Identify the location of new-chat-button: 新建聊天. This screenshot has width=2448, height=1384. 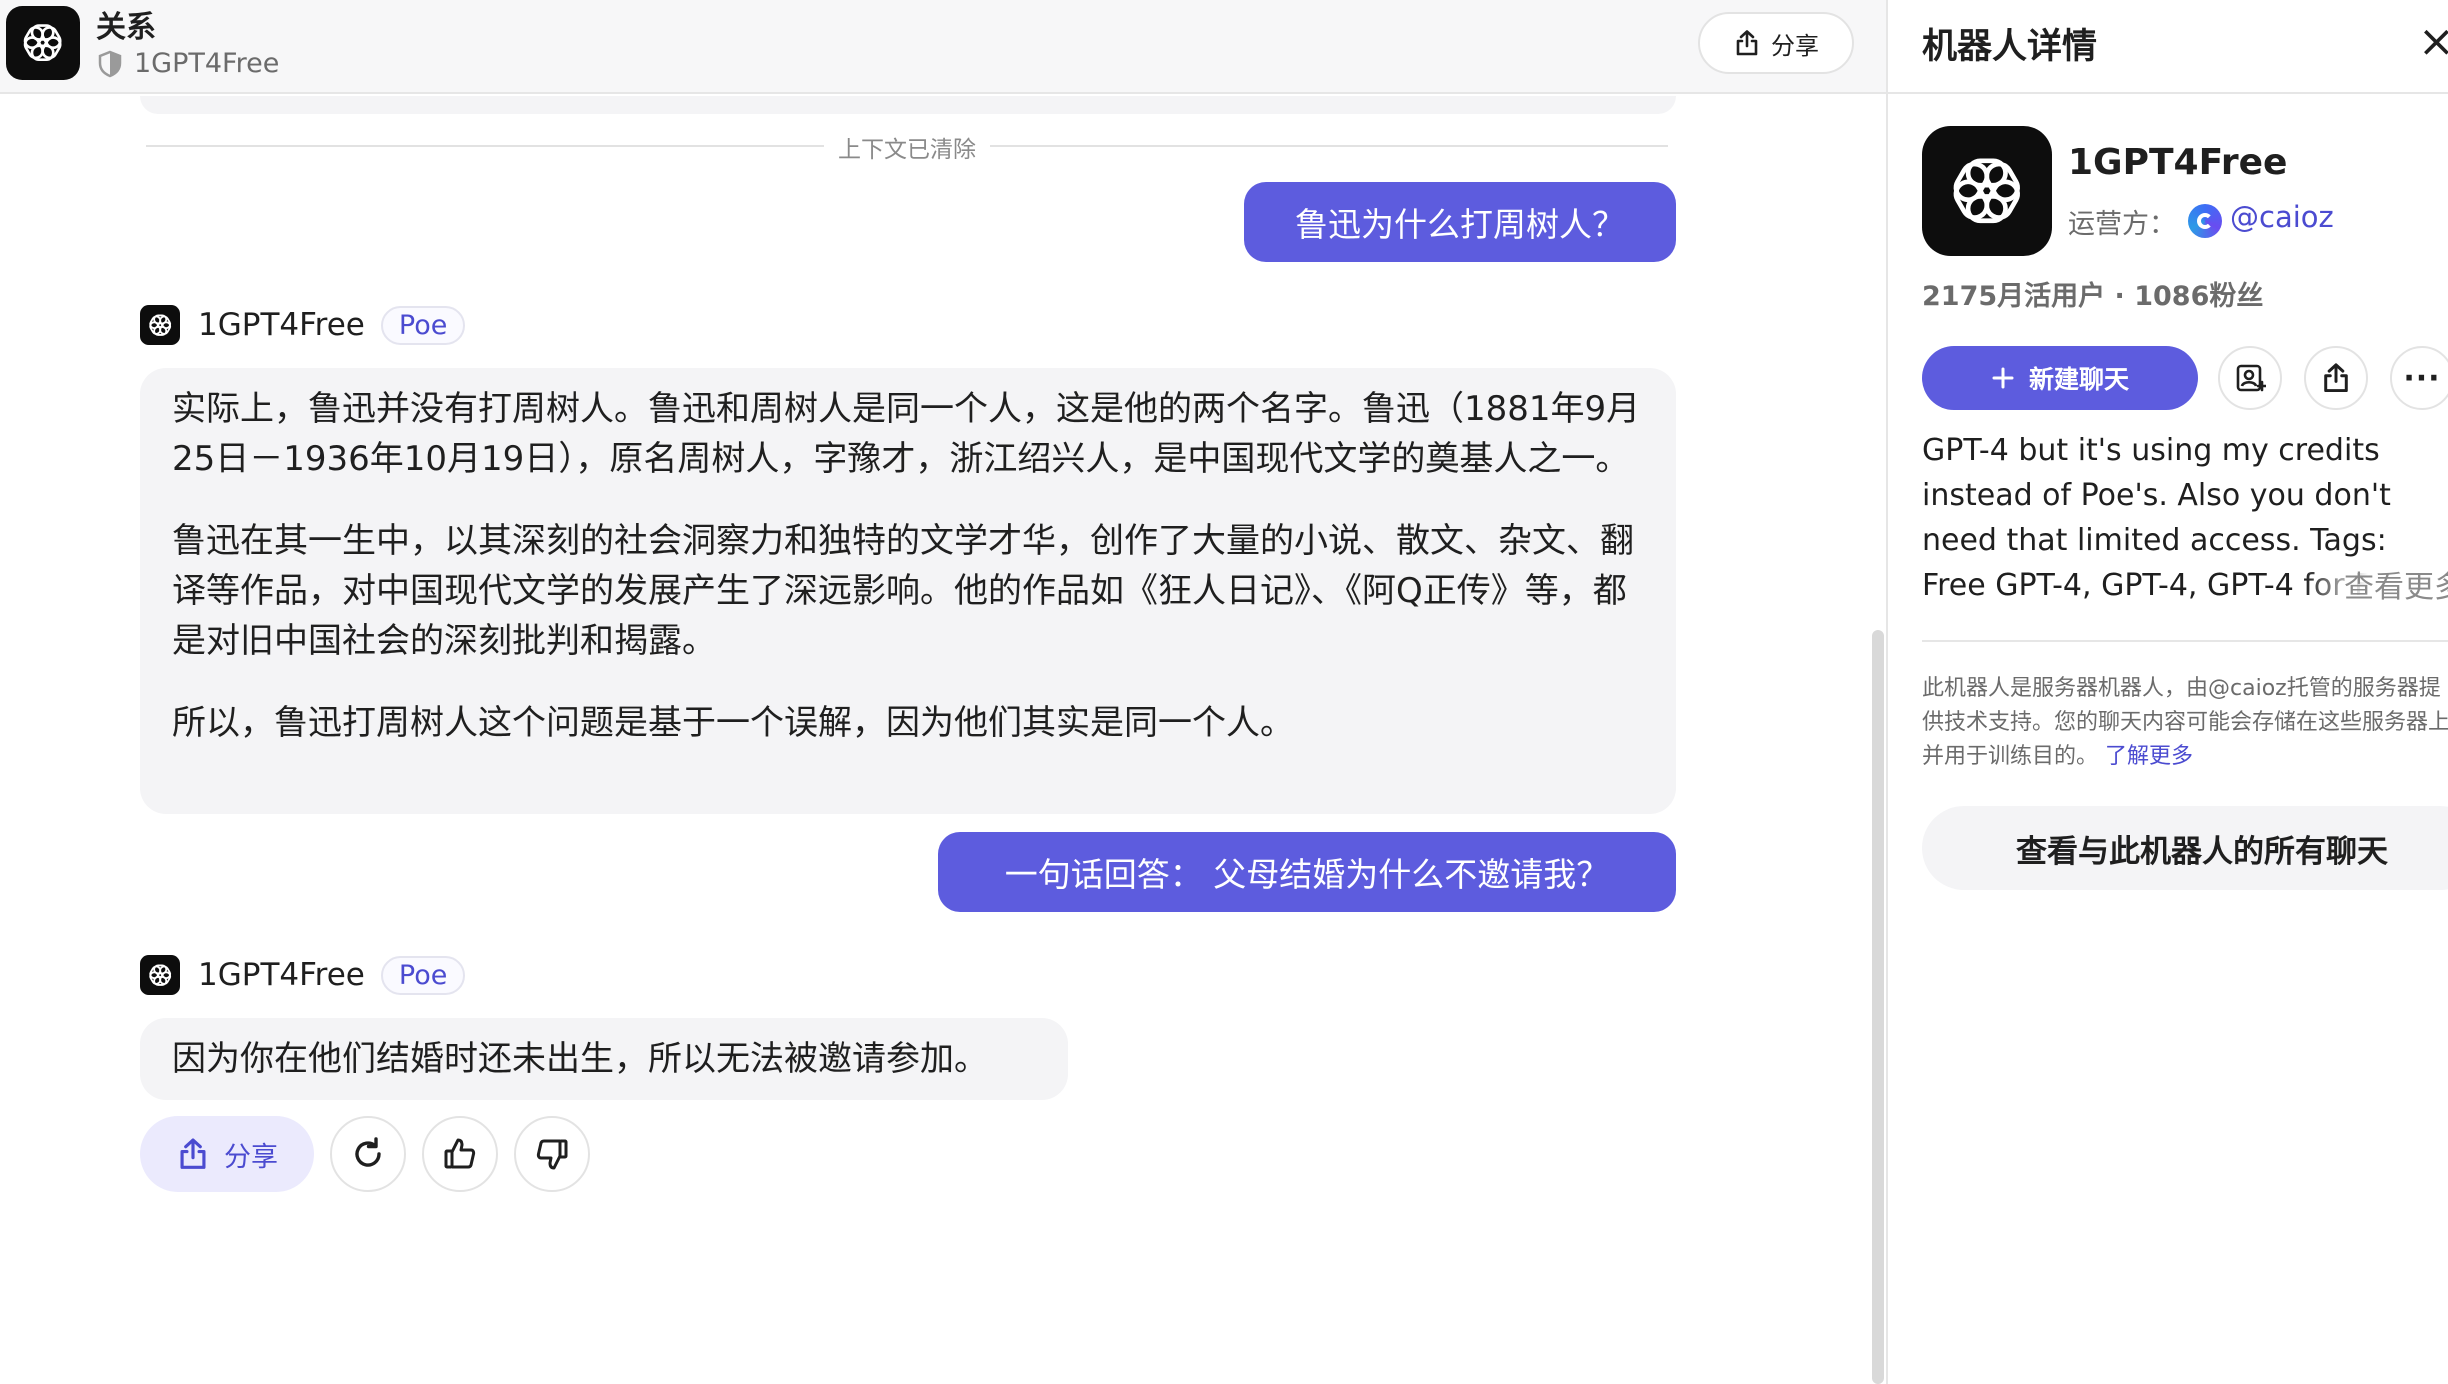
(2060, 378).